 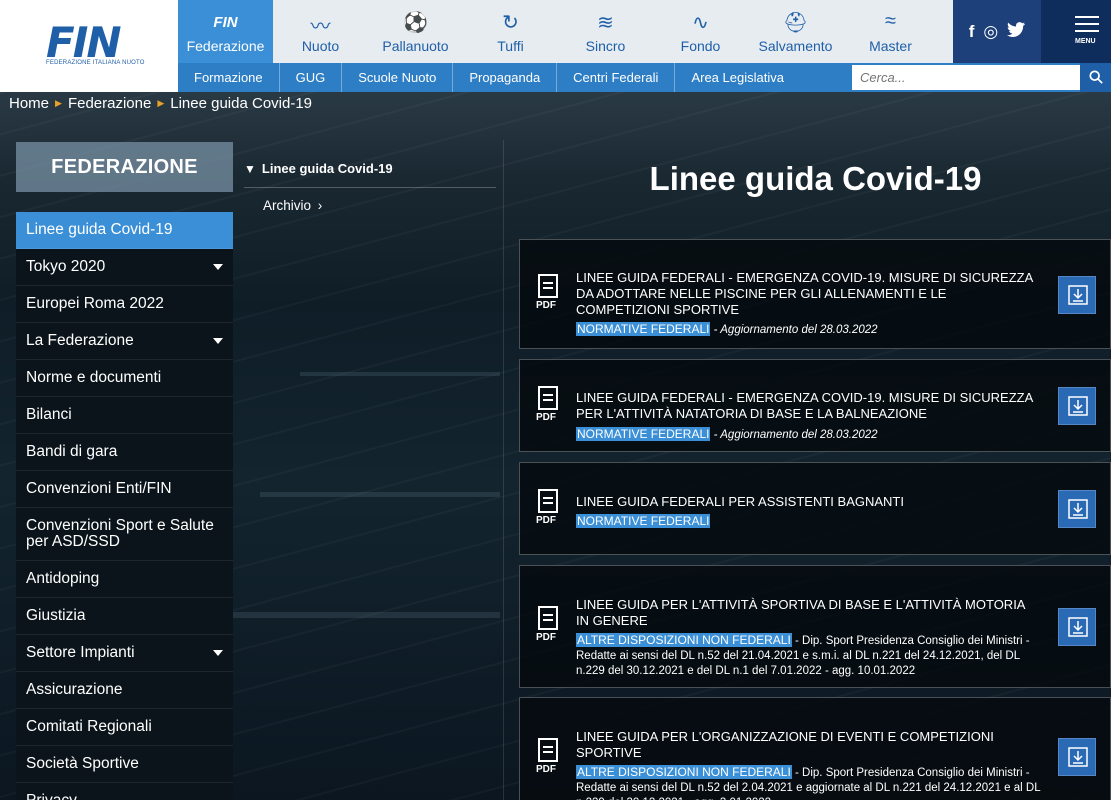 I want to click on fin-logo-subtitle: FEDERAZIONE ITALIANA NUOTO, so click(x=95, y=63).